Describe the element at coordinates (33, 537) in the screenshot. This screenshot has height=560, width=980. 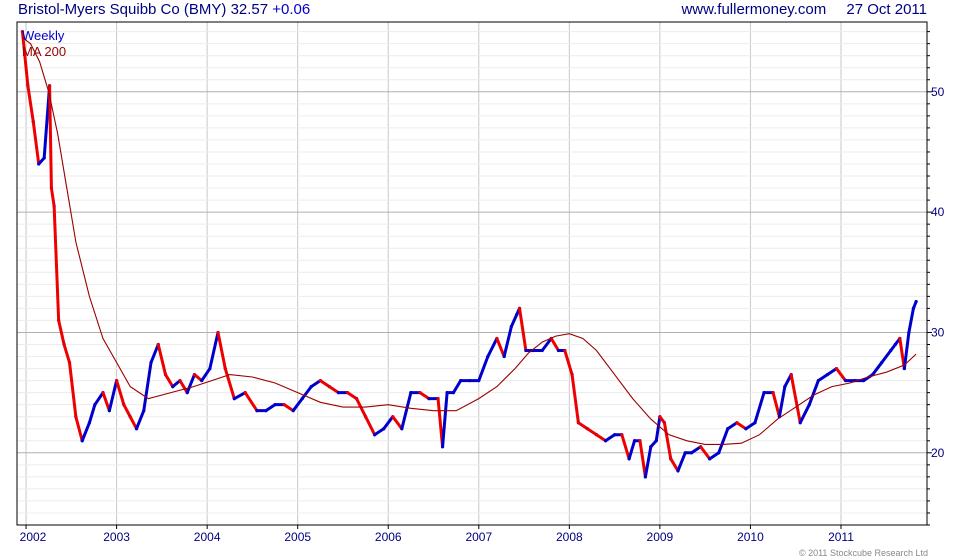
I see `x-tick-label: 2002` at that location.